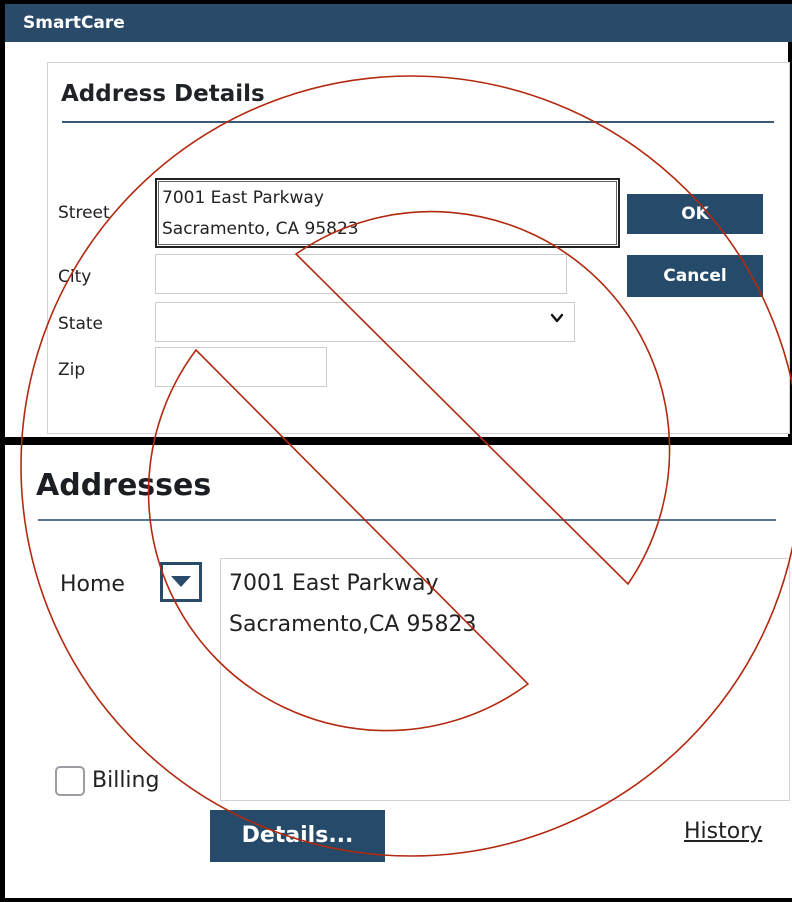 This screenshot has width=792, height=902. What do you see at coordinates (243, 198) in the screenshot?
I see `street-line-1: 7001 East Parkway` at bounding box center [243, 198].